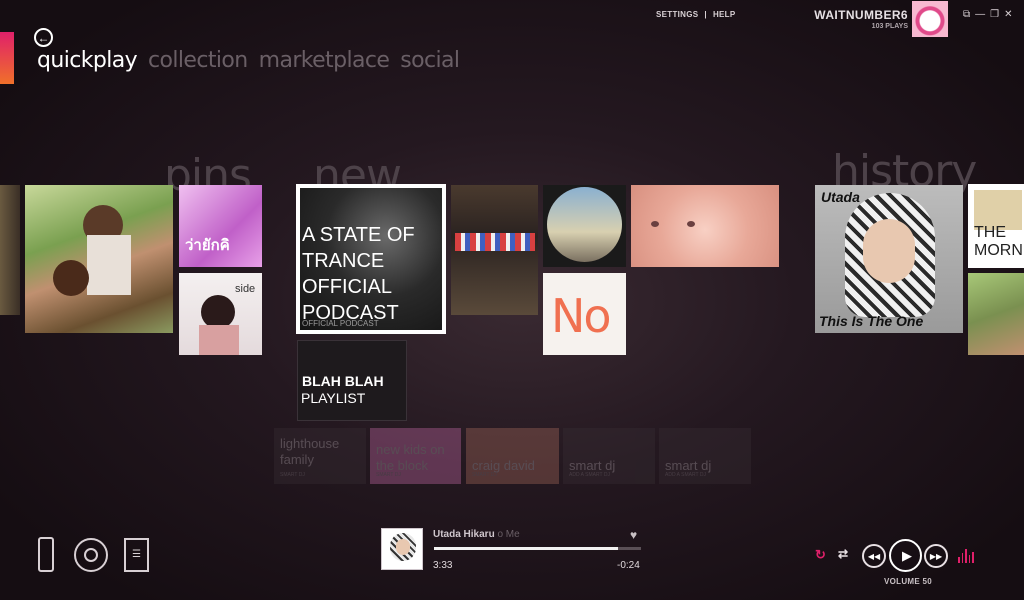 This screenshot has width=1024, height=600. I want to click on playlist-title: BLAH BLAH, so click(343, 381).